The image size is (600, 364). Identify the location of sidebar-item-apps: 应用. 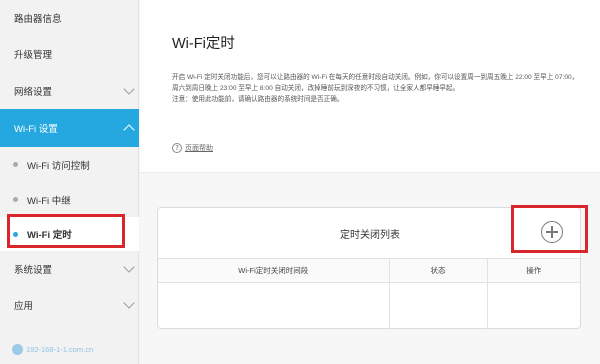
(69, 305).